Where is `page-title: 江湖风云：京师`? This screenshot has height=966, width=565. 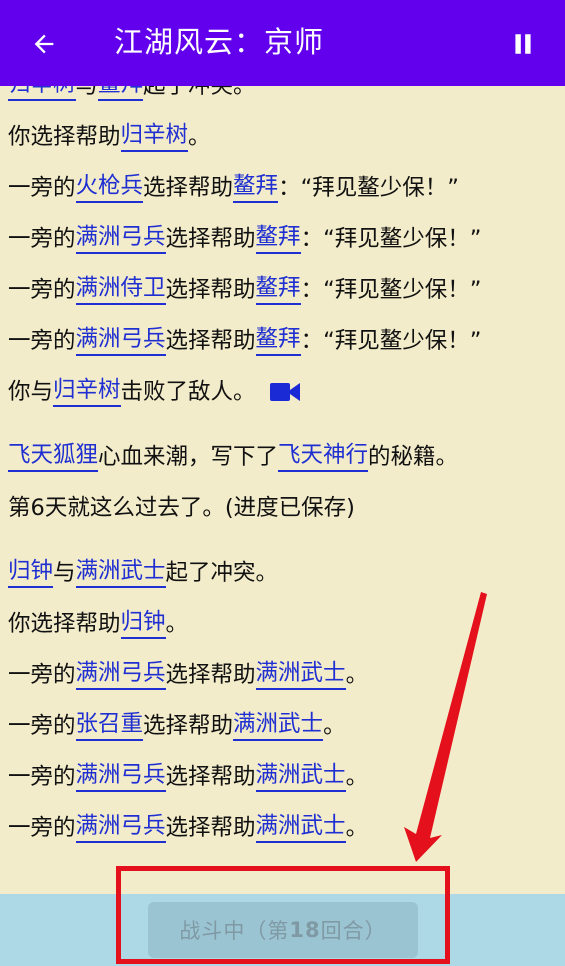
page-title: 江湖风云：京师 is located at coordinates (219, 42).